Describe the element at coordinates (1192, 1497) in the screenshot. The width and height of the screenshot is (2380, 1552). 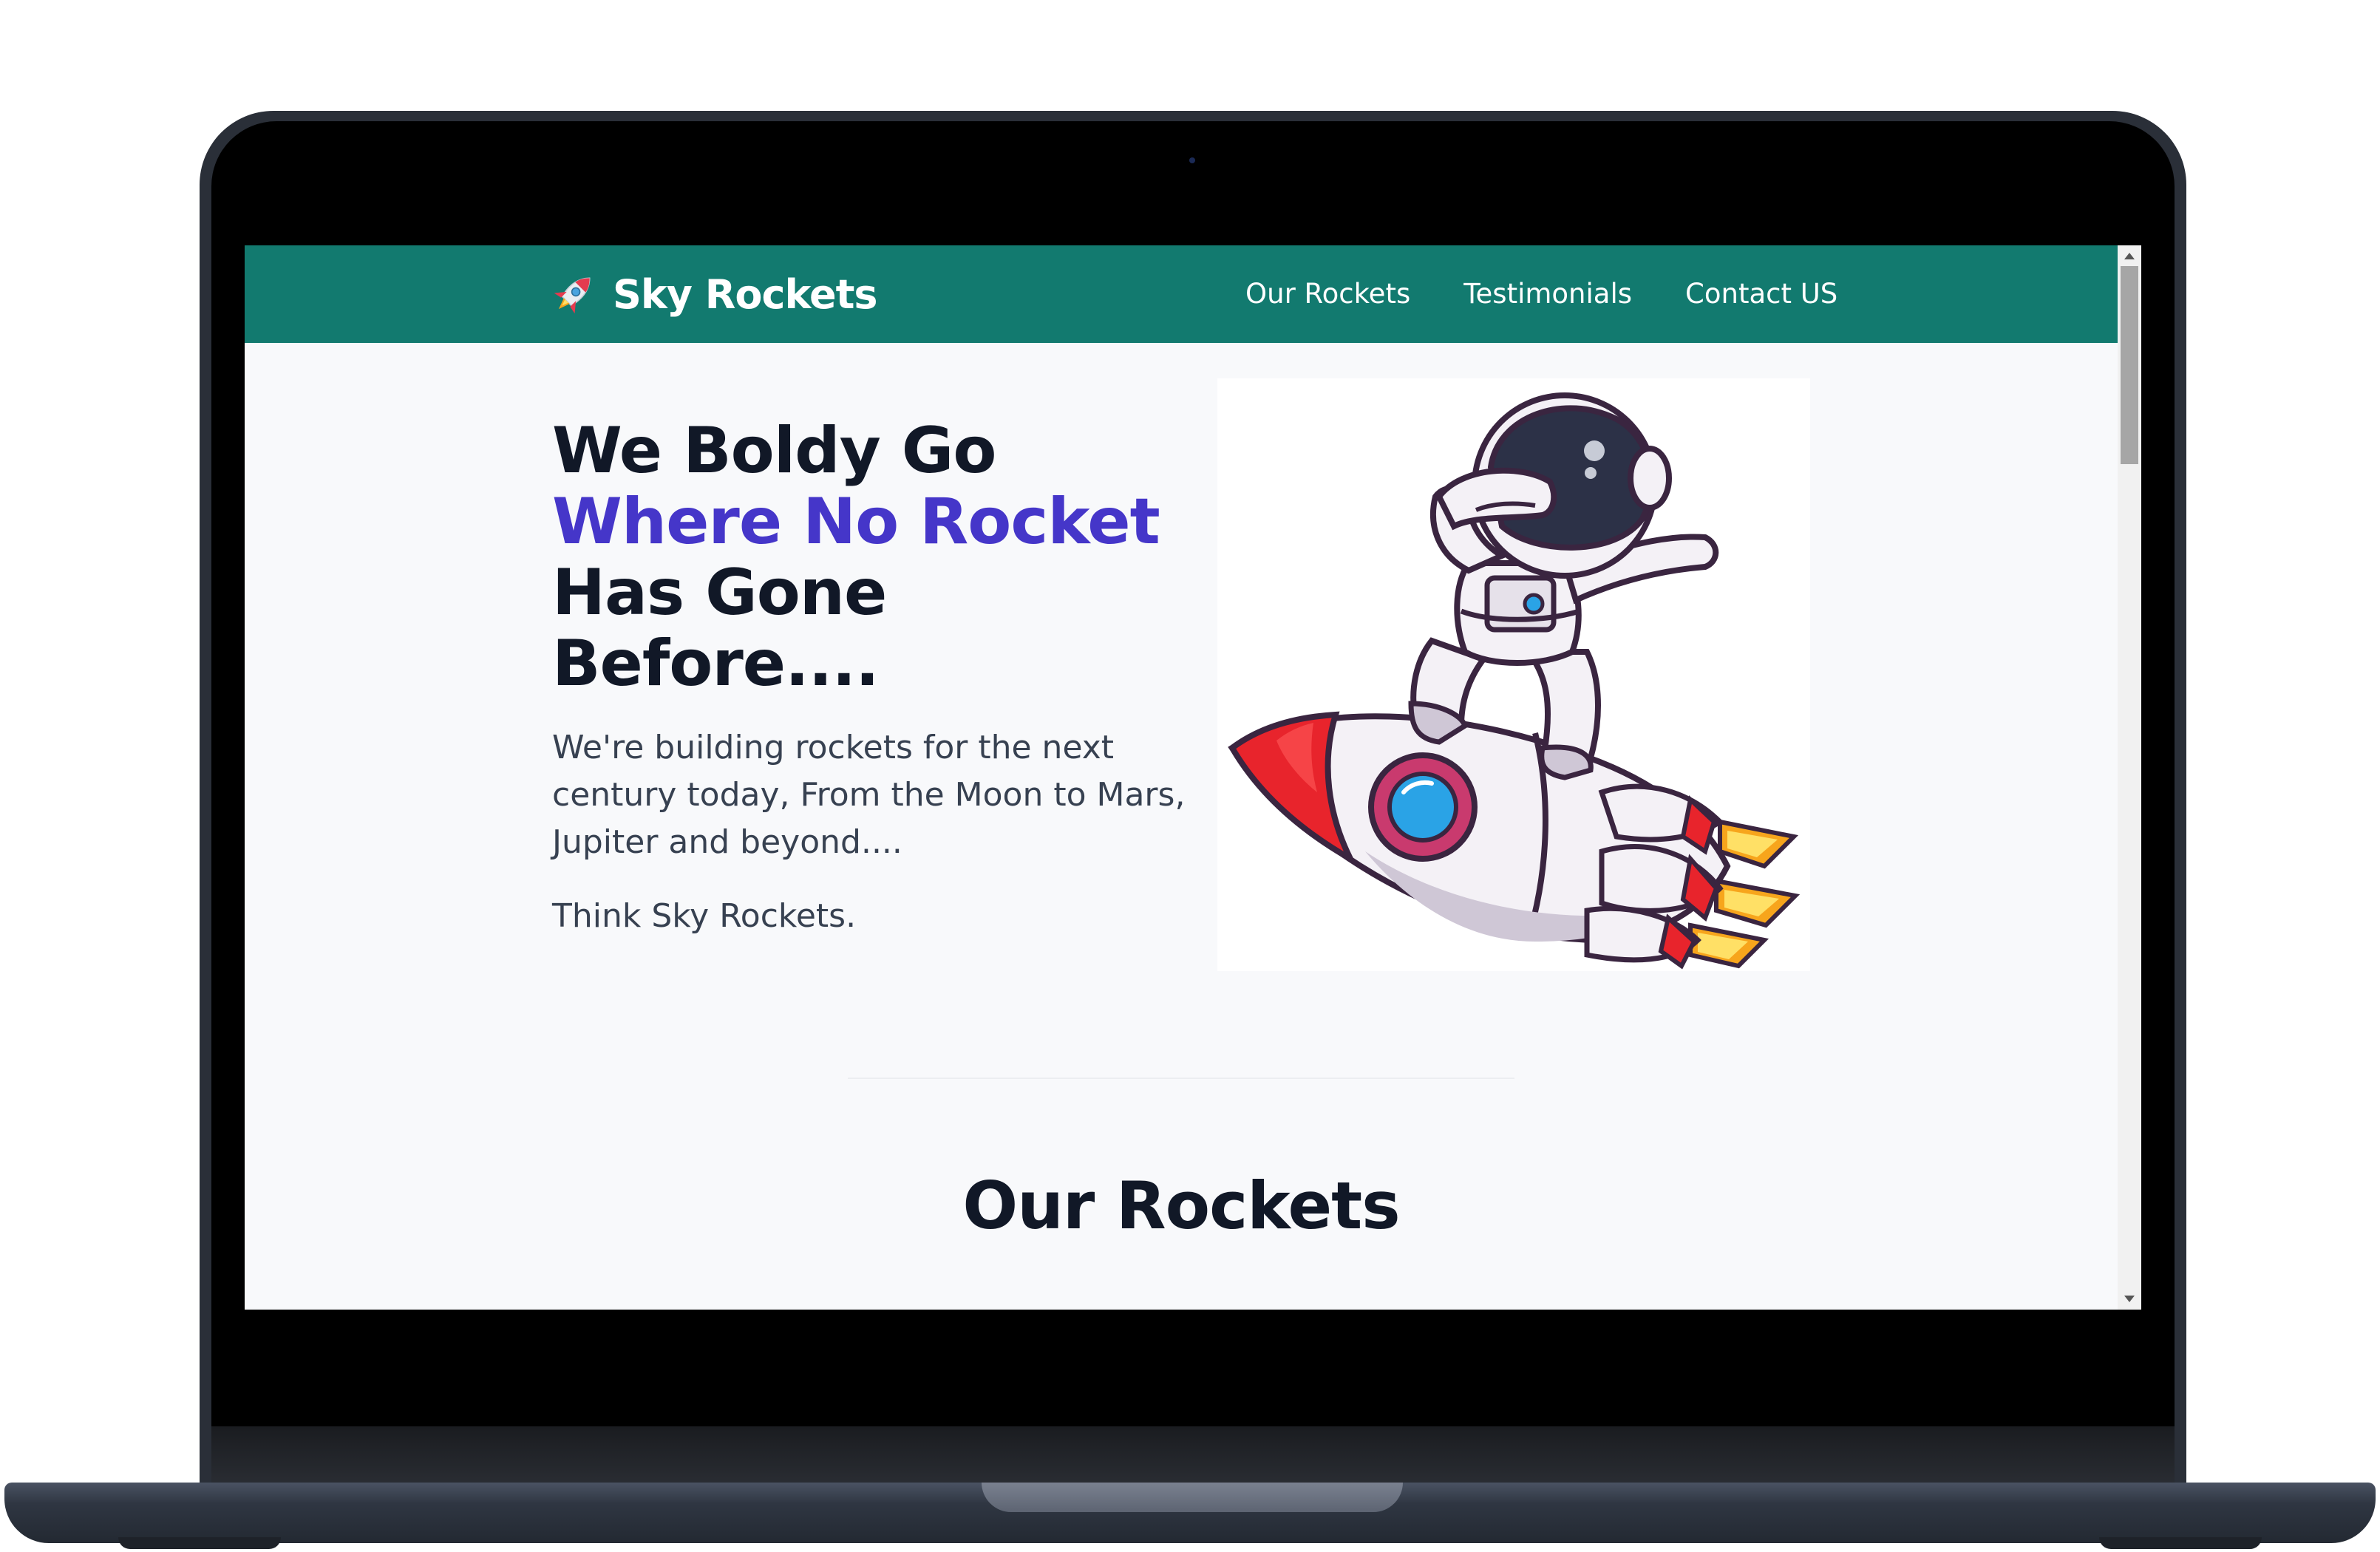
I see `laptop-hinge-notch` at that location.